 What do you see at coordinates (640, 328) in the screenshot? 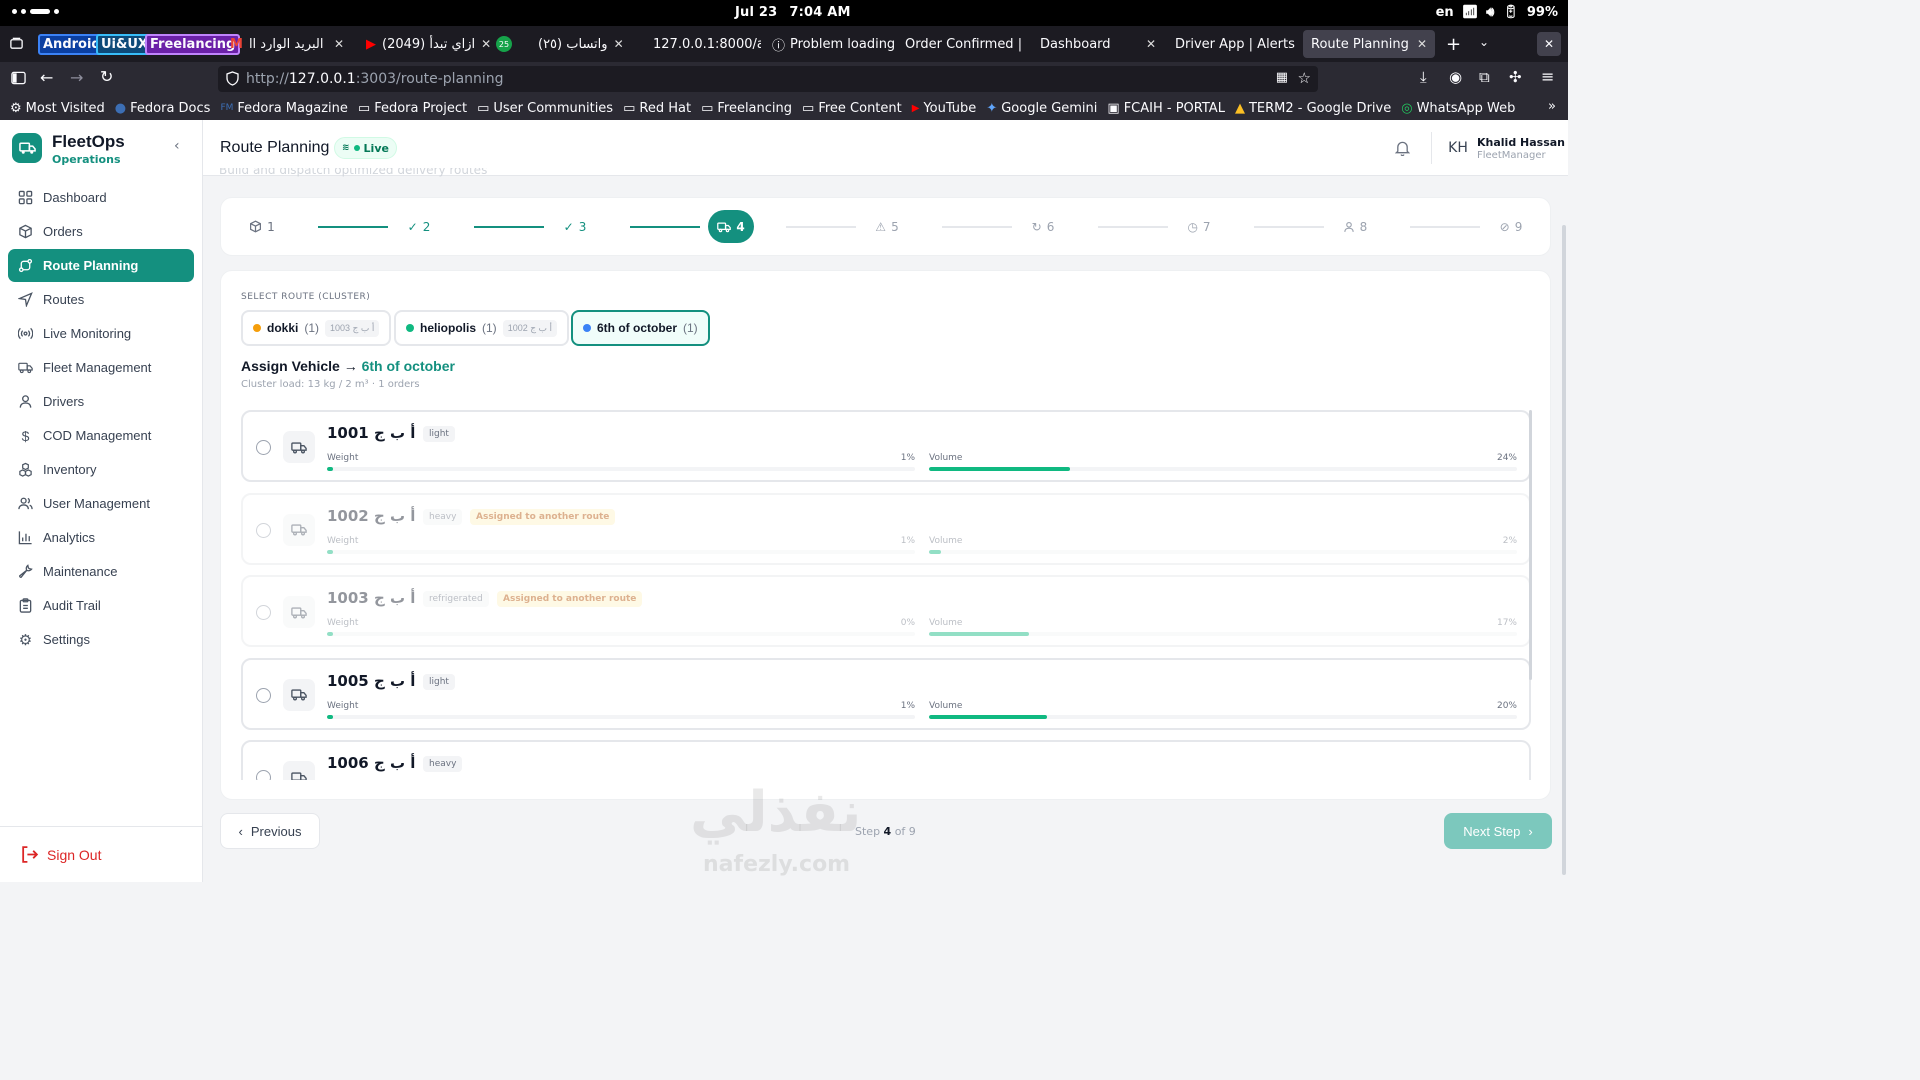
I see `cluster-button-6th-of-october: 6th of october (1)` at bounding box center [640, 328].